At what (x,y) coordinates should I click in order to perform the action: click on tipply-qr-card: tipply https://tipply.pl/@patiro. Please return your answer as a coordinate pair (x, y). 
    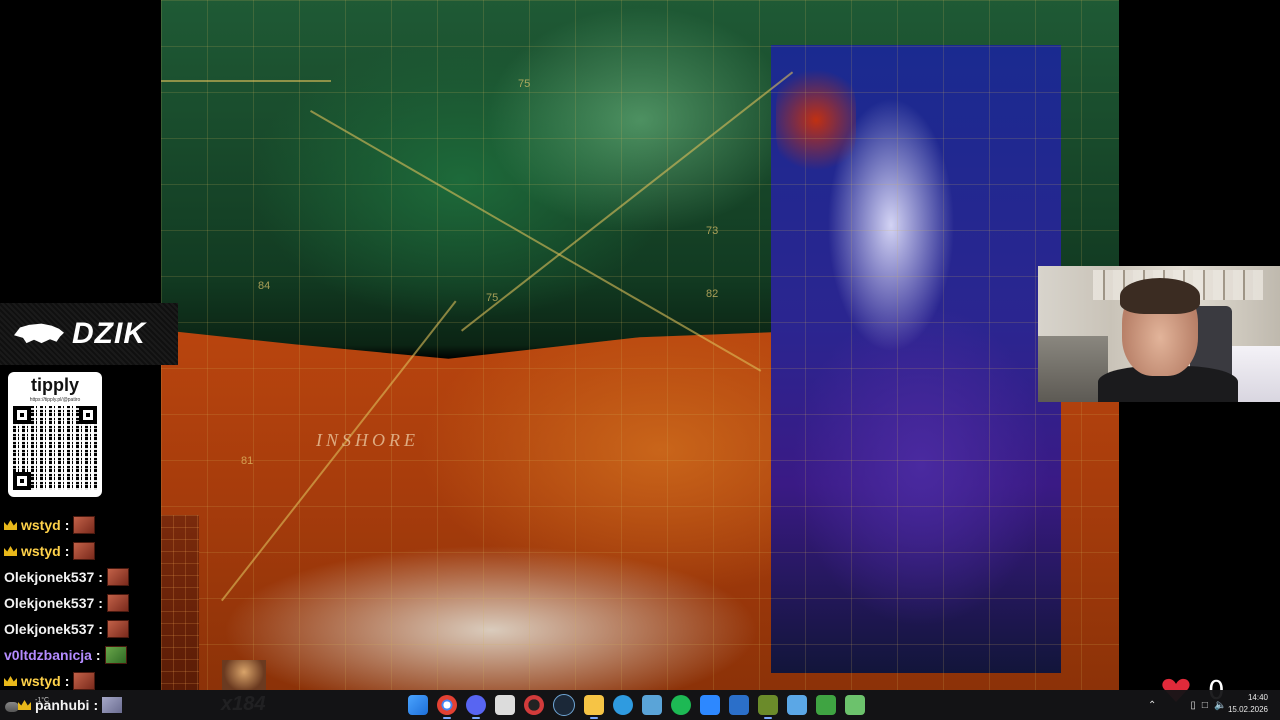
    Looking at the image, I should click on (55, 434).